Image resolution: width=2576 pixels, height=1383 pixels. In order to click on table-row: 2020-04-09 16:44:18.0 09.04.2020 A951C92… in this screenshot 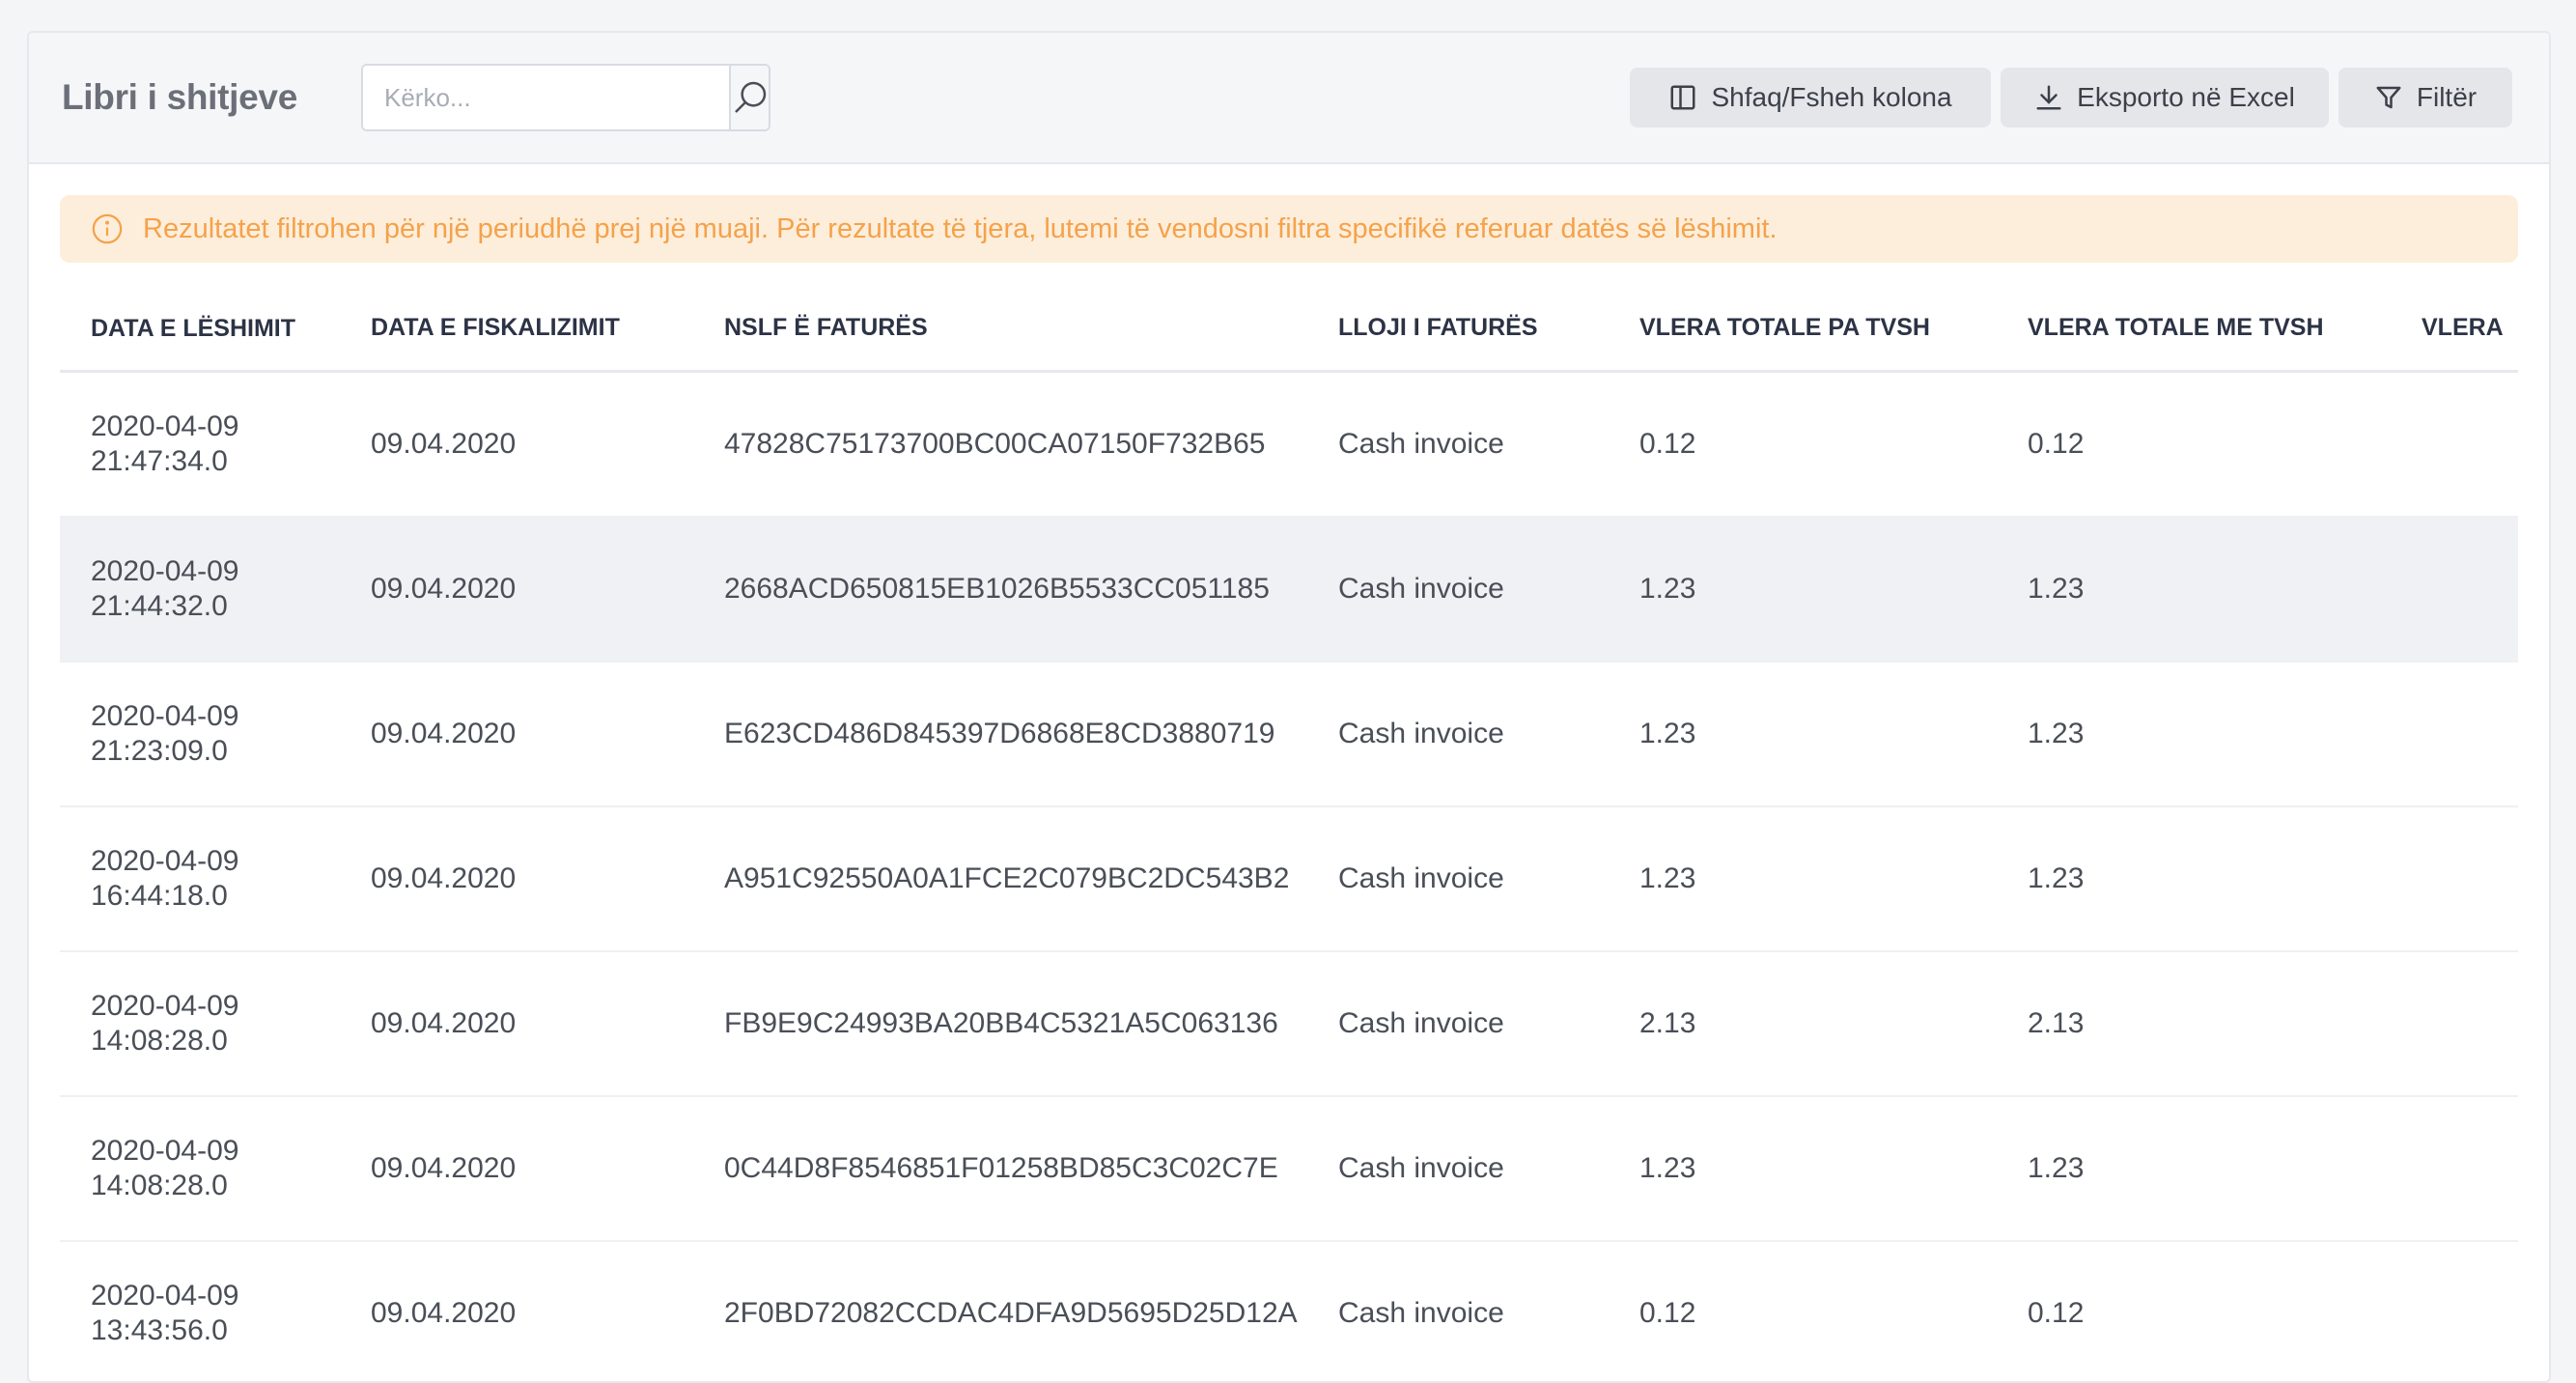, I will do `click(1289, 879)`.